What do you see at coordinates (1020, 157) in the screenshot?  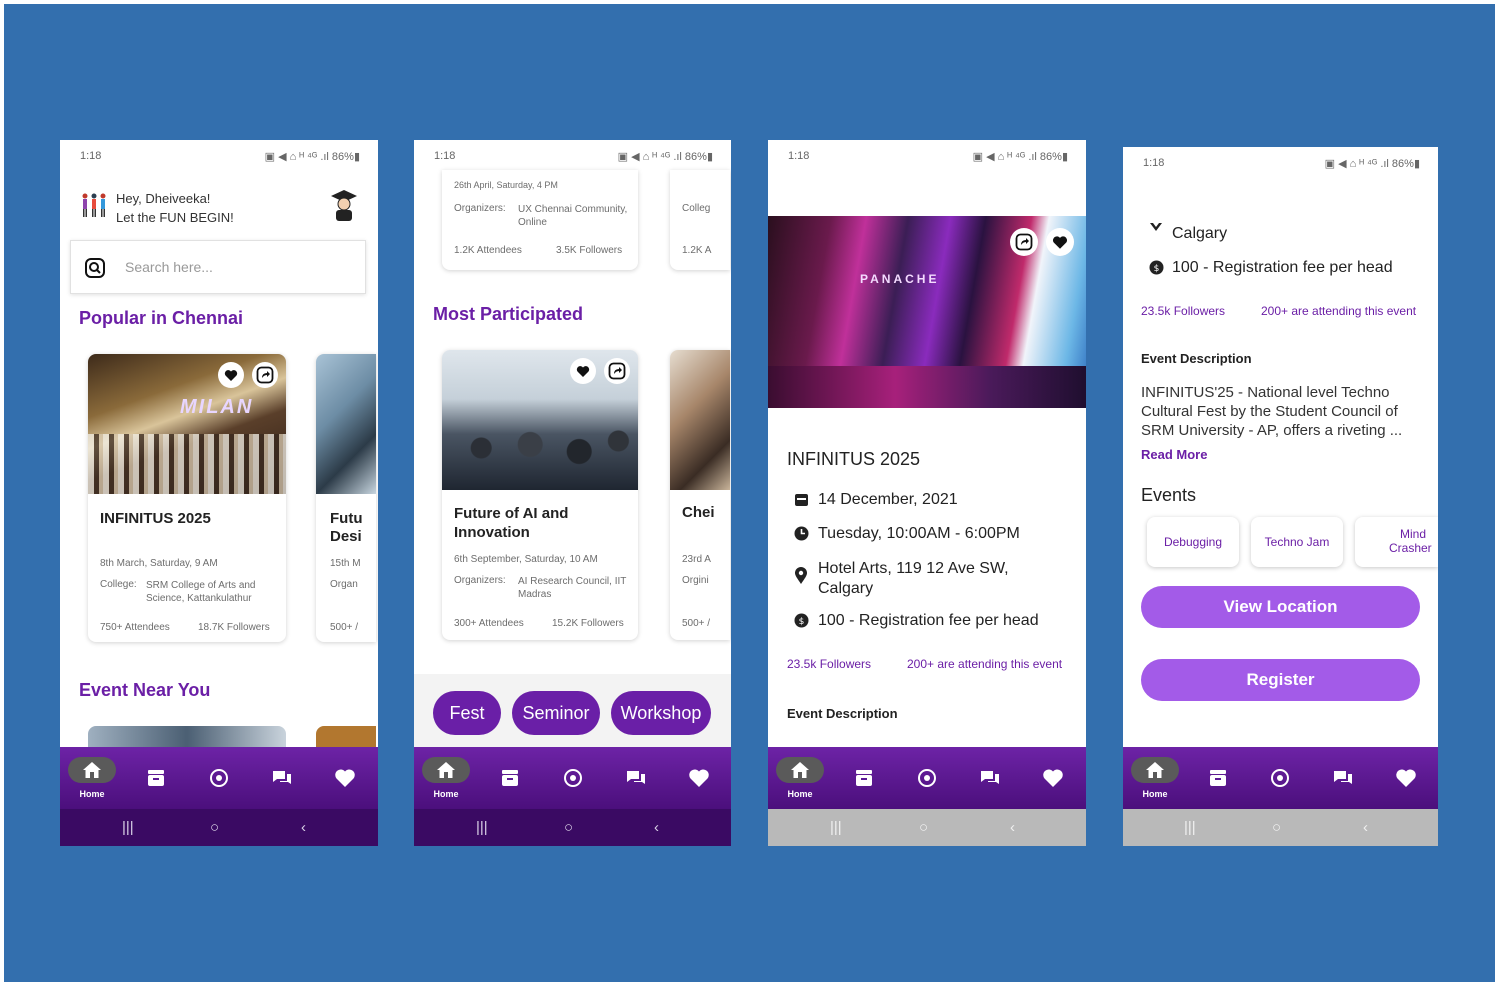 I see `status-icons: ▣ ◀ ⌂ ᴴ ⁴ᴳ .ıl 86%▮` at bounding box center [1020, 157].